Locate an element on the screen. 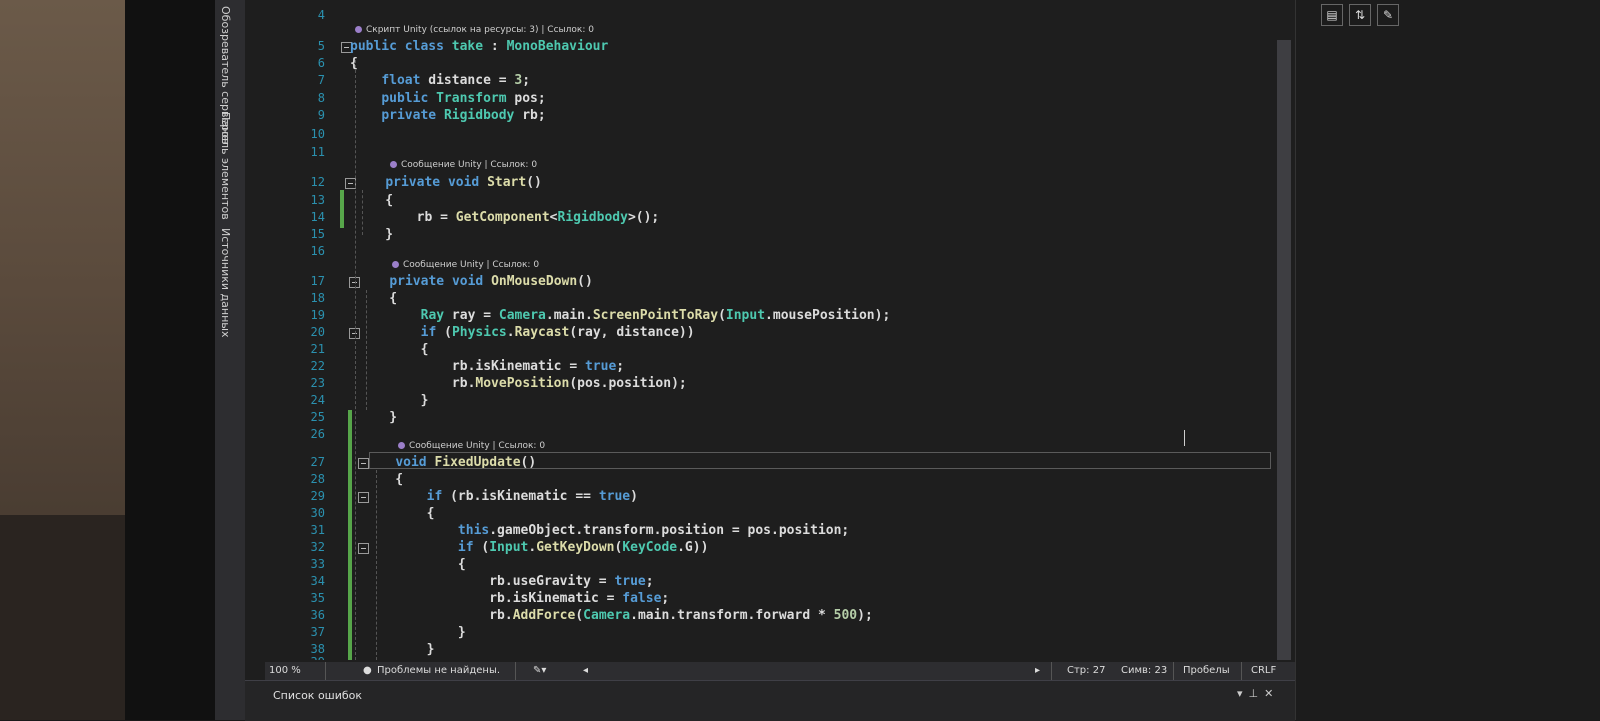 This screenshot has height=721, width=1600. line-number: 5 is located at coordinates (321, 46).